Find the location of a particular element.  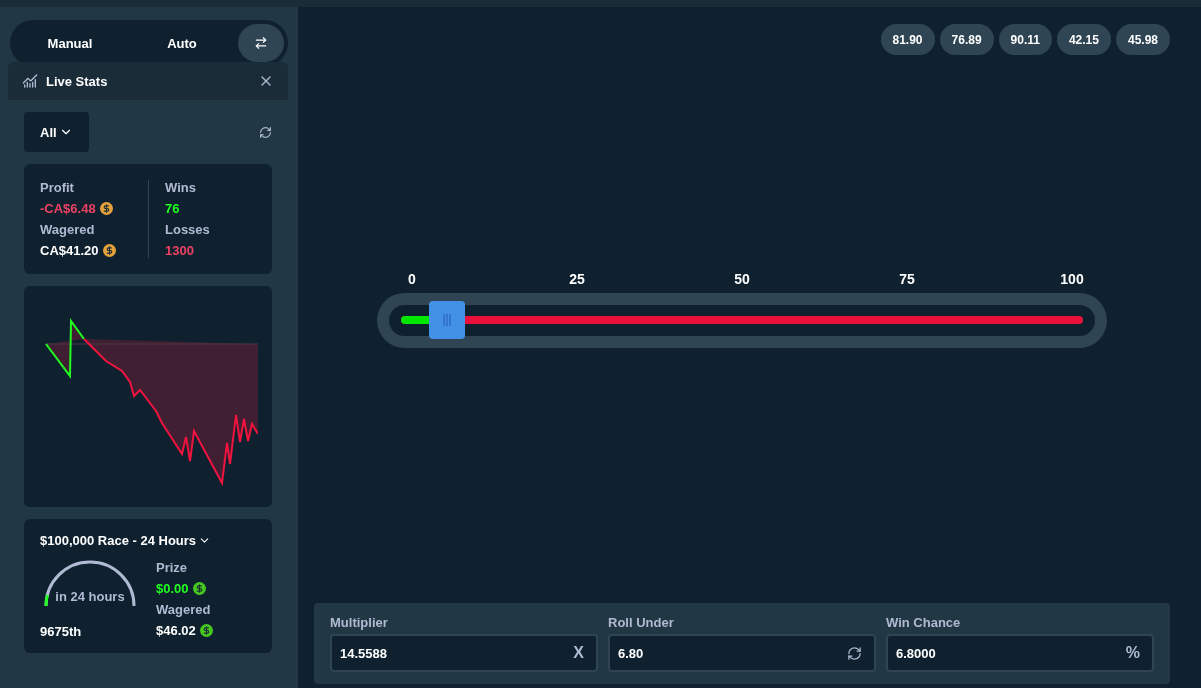

stat-value: CA$41.20 is located at coordinates (69, 250).